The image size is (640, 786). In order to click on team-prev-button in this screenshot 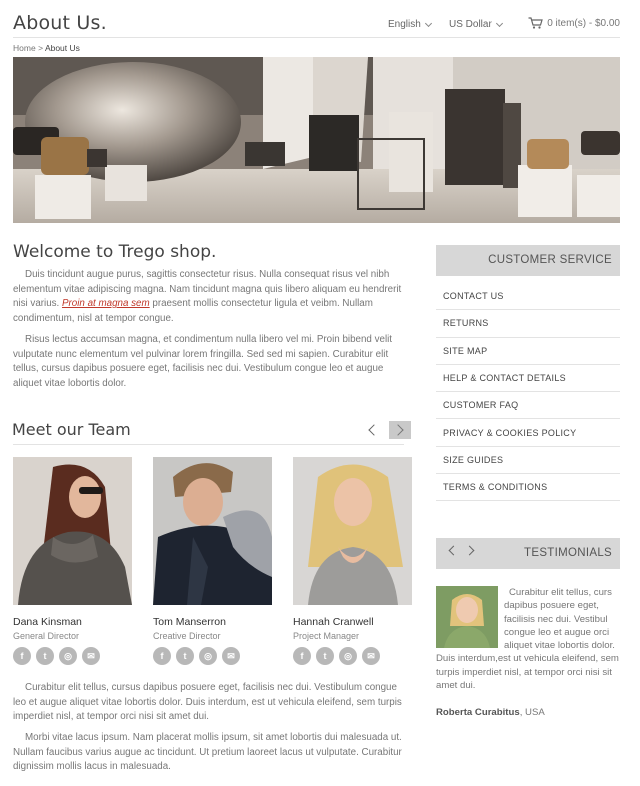, I will do `click(372, 430)`.